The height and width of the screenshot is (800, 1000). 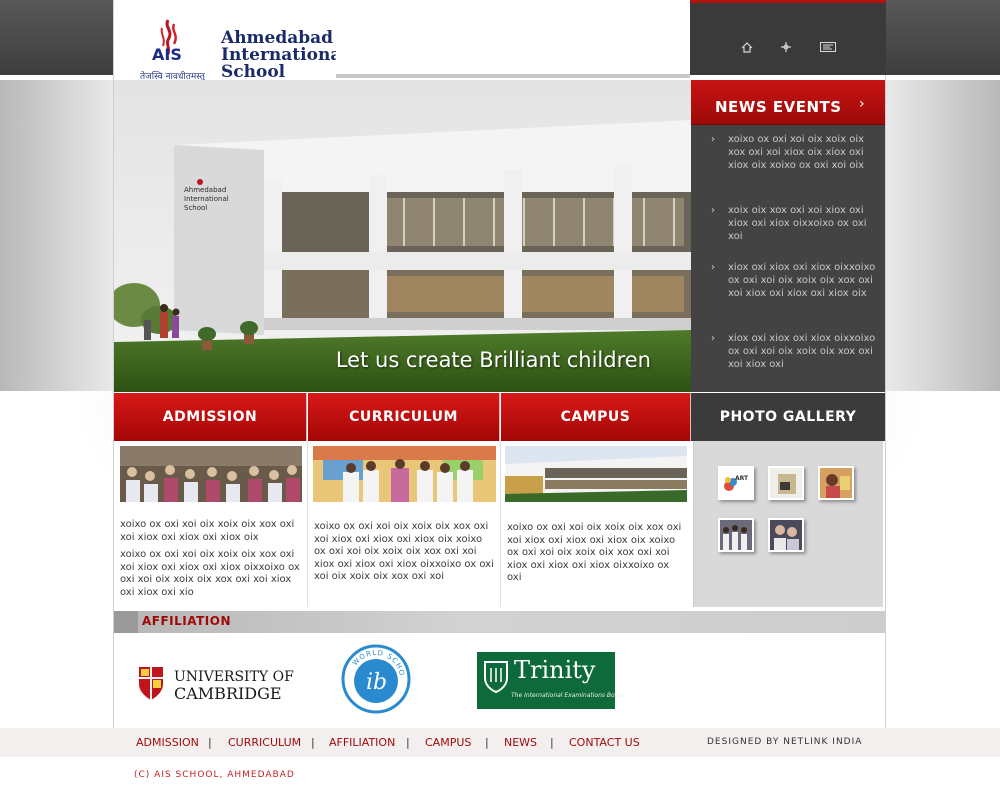 I want to click on tab-admission: ADMISSION, so click(x=210, y=417).